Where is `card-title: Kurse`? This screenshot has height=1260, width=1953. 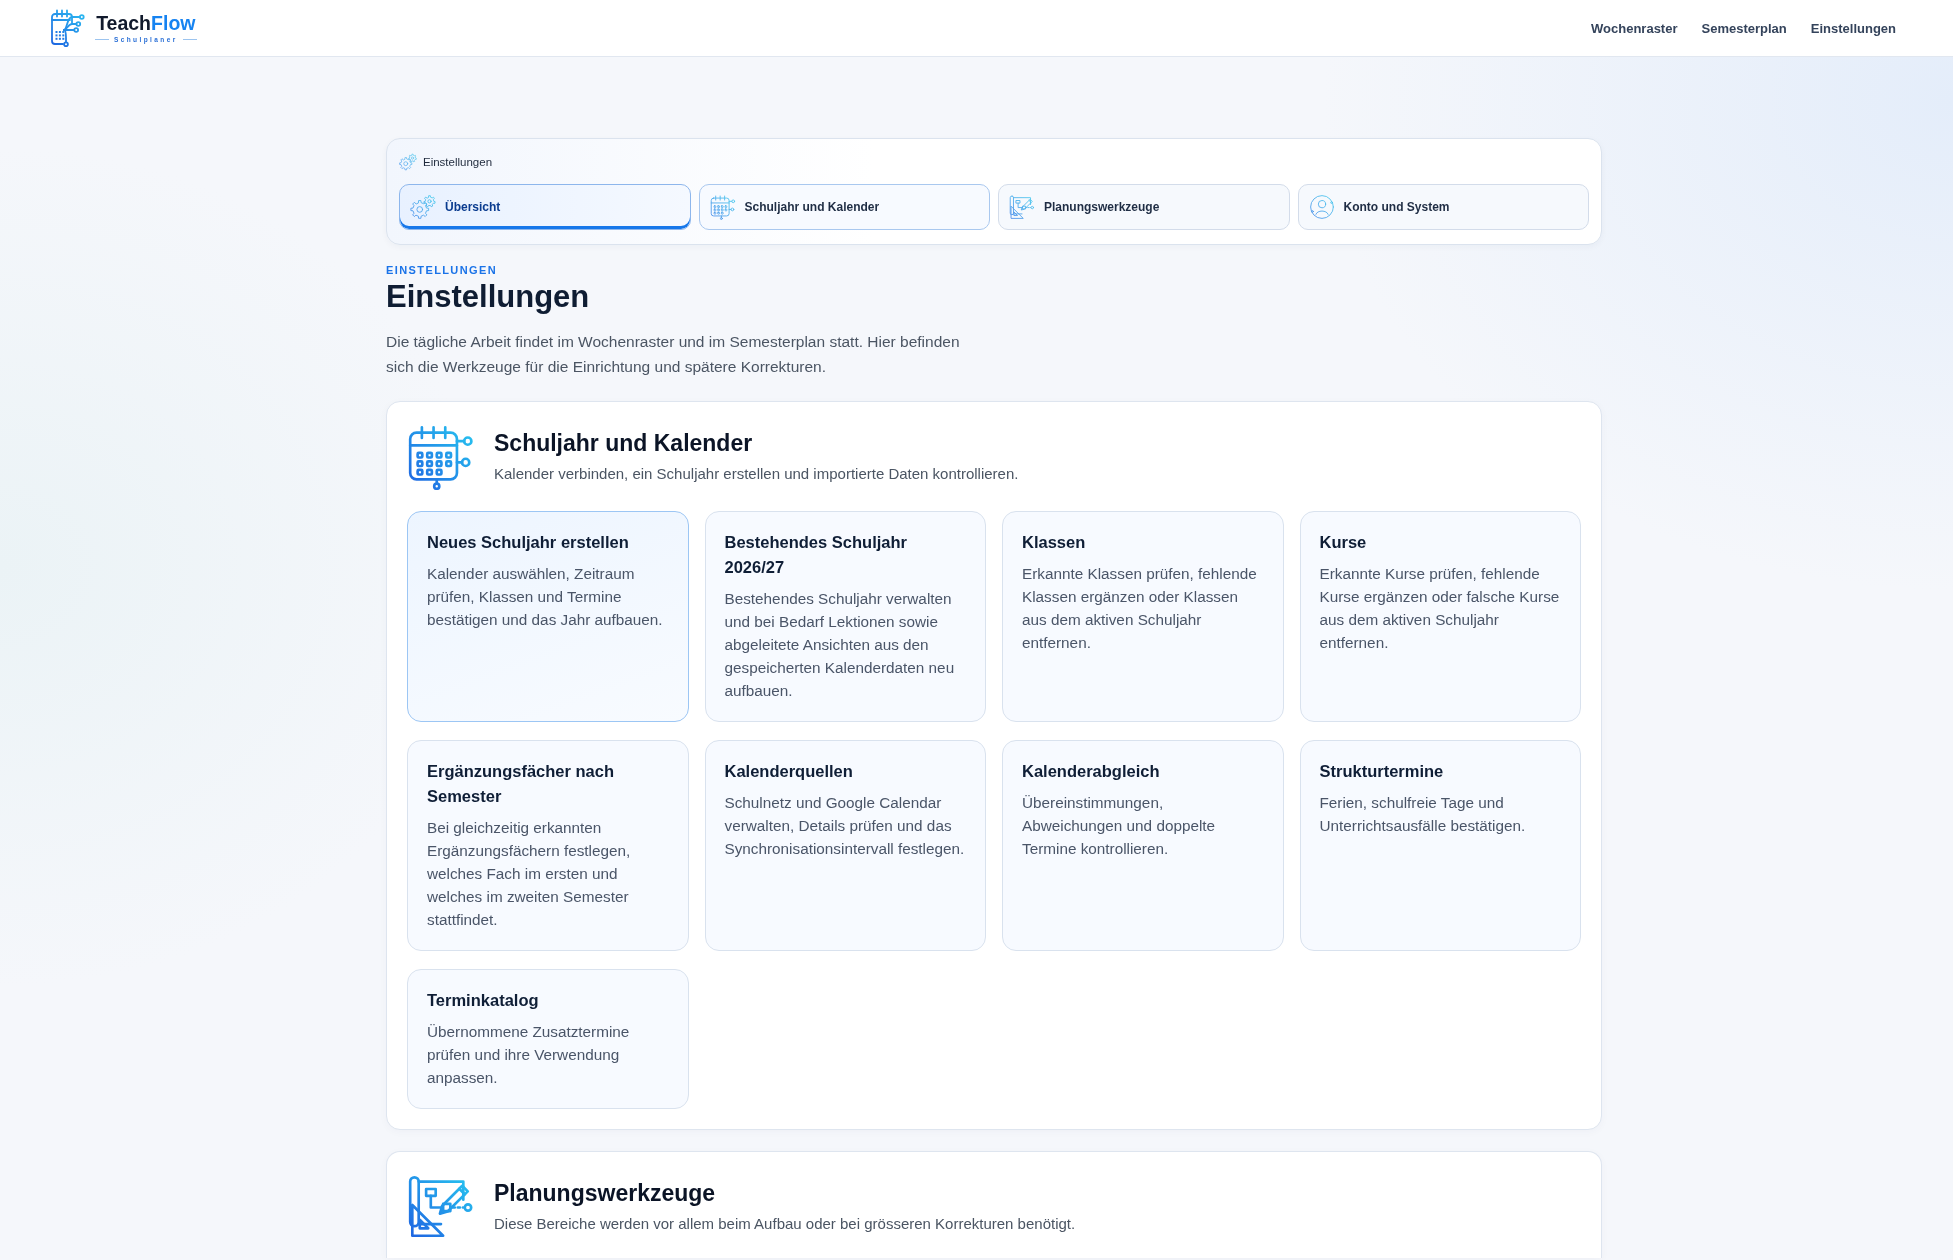 card-title: Kurse is located at coordinates (1343, 542).